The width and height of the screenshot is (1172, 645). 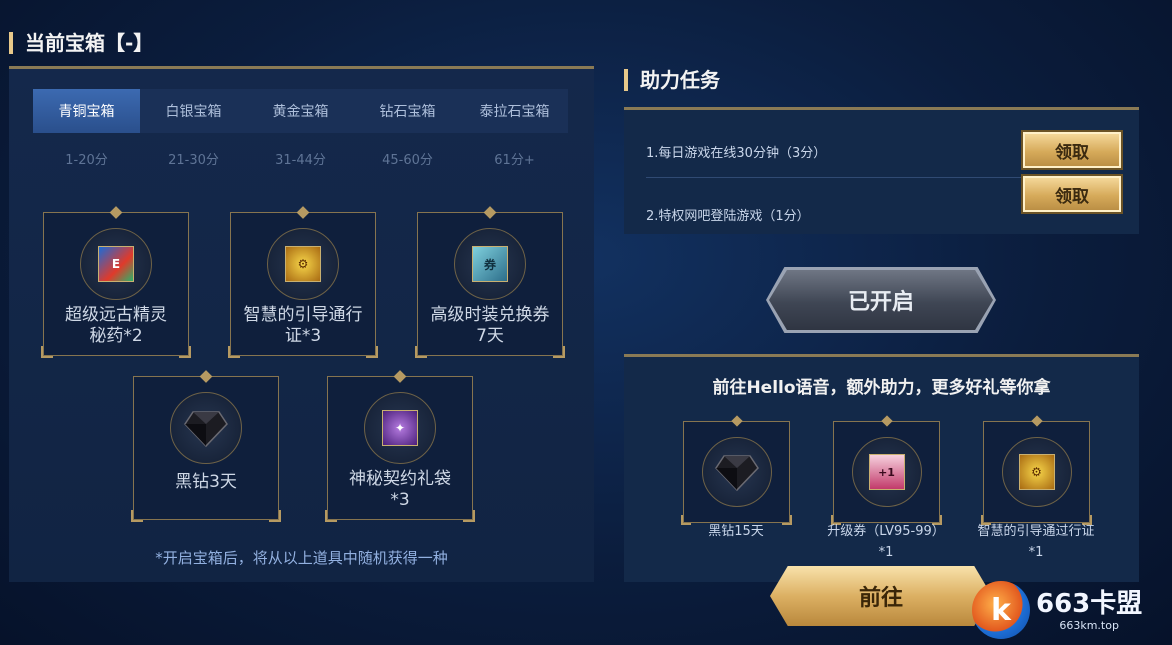 I want to click on reward-card-potion: E 超级远古精灵 秘药*2, so click(x=116, y=282).